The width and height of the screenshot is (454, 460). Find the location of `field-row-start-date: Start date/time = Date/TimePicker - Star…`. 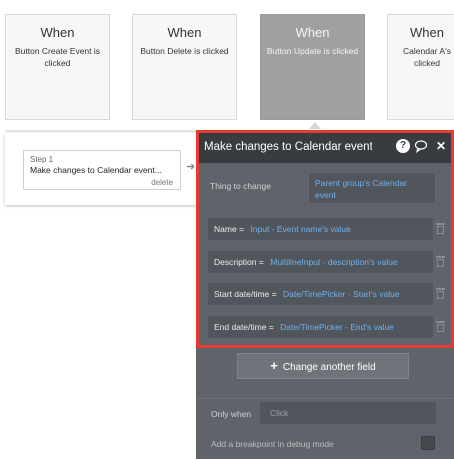

field-row-start-date: Start date/time = Date/TimePicker - Star… is located at coordinates (320, 294).